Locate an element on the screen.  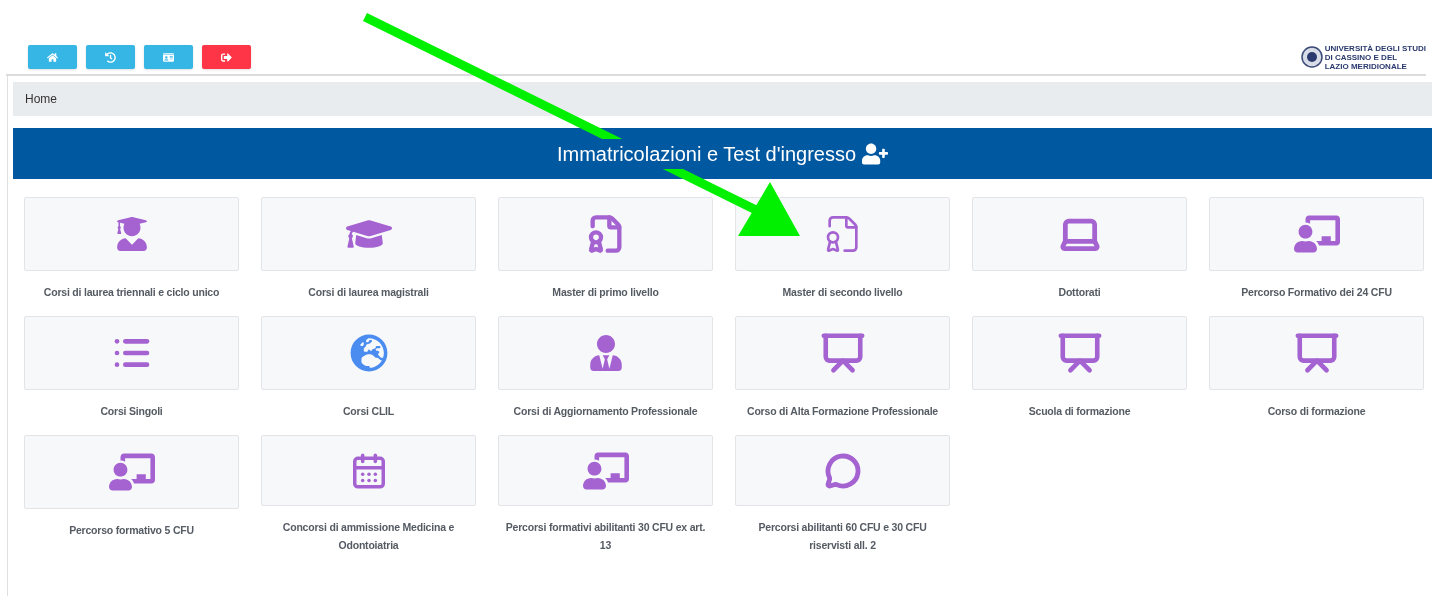
home-icon is located at coordinates (52, 57).